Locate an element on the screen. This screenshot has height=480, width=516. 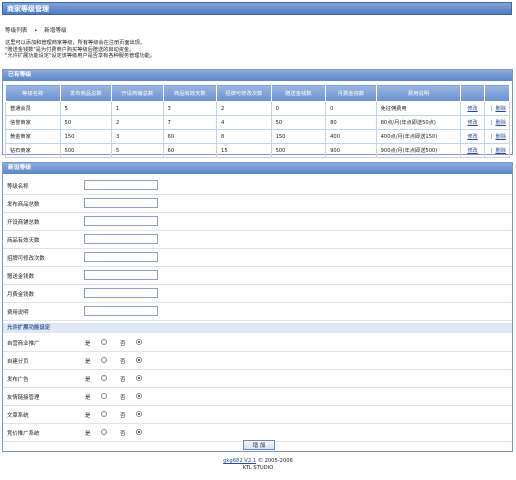
cell: 2 is located at coordinates (137, 122).